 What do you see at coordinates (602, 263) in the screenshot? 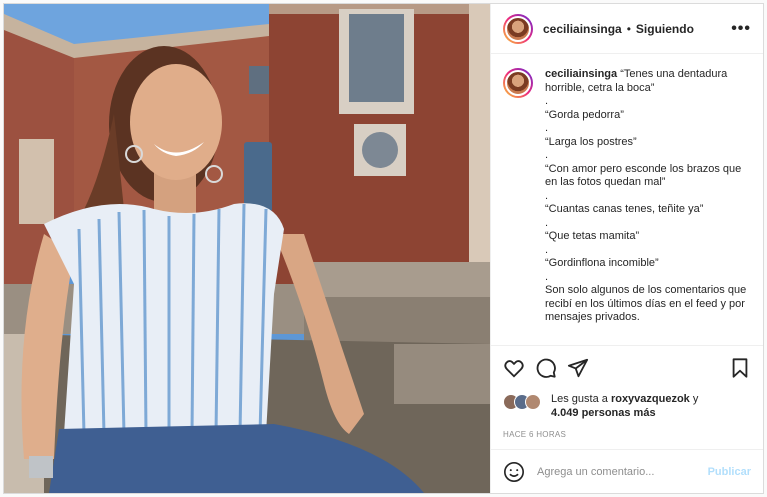
I see `caption-line: “Gordinflona incomible”` at bounding box center [602, 263].